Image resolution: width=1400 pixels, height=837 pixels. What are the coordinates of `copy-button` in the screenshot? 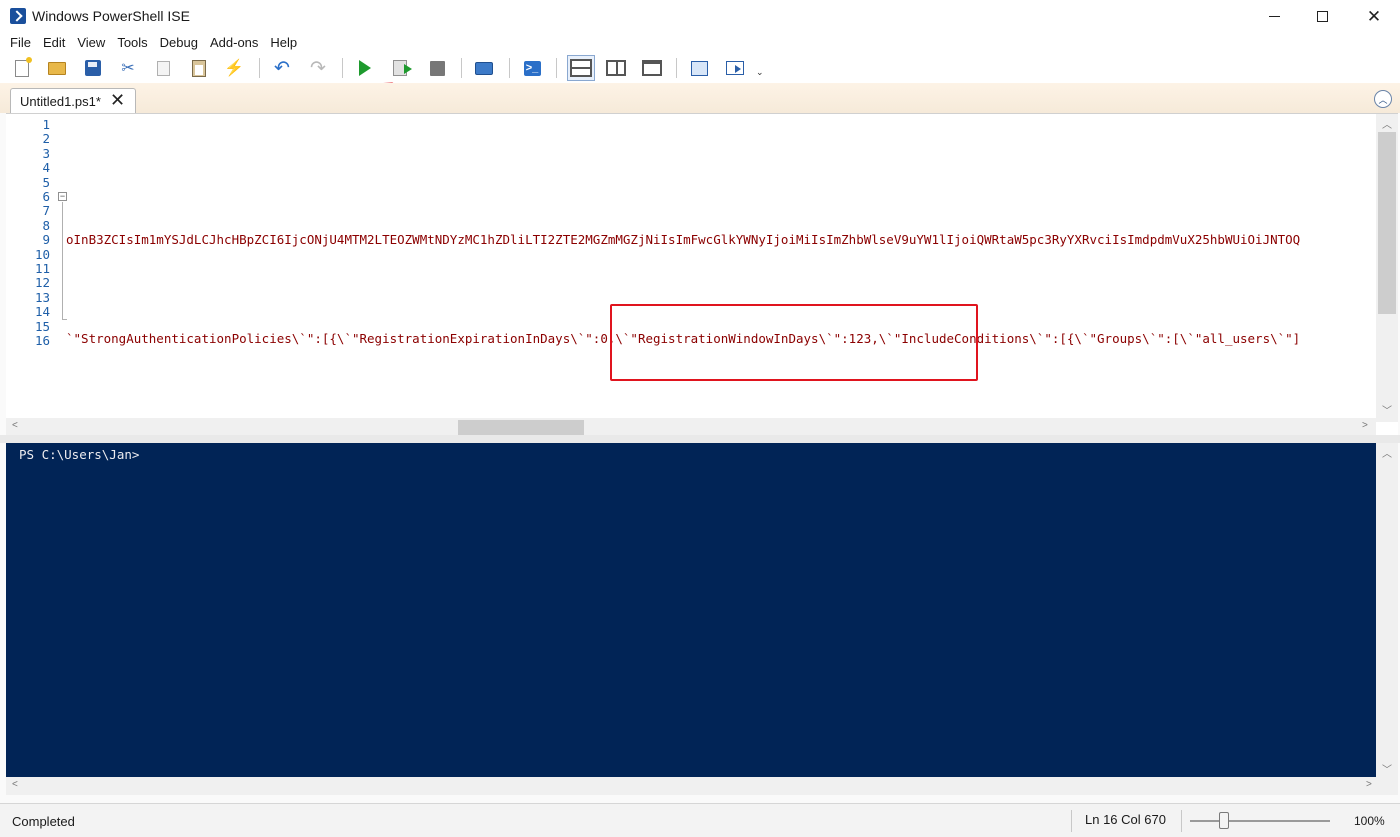 It's located at (163, 68).